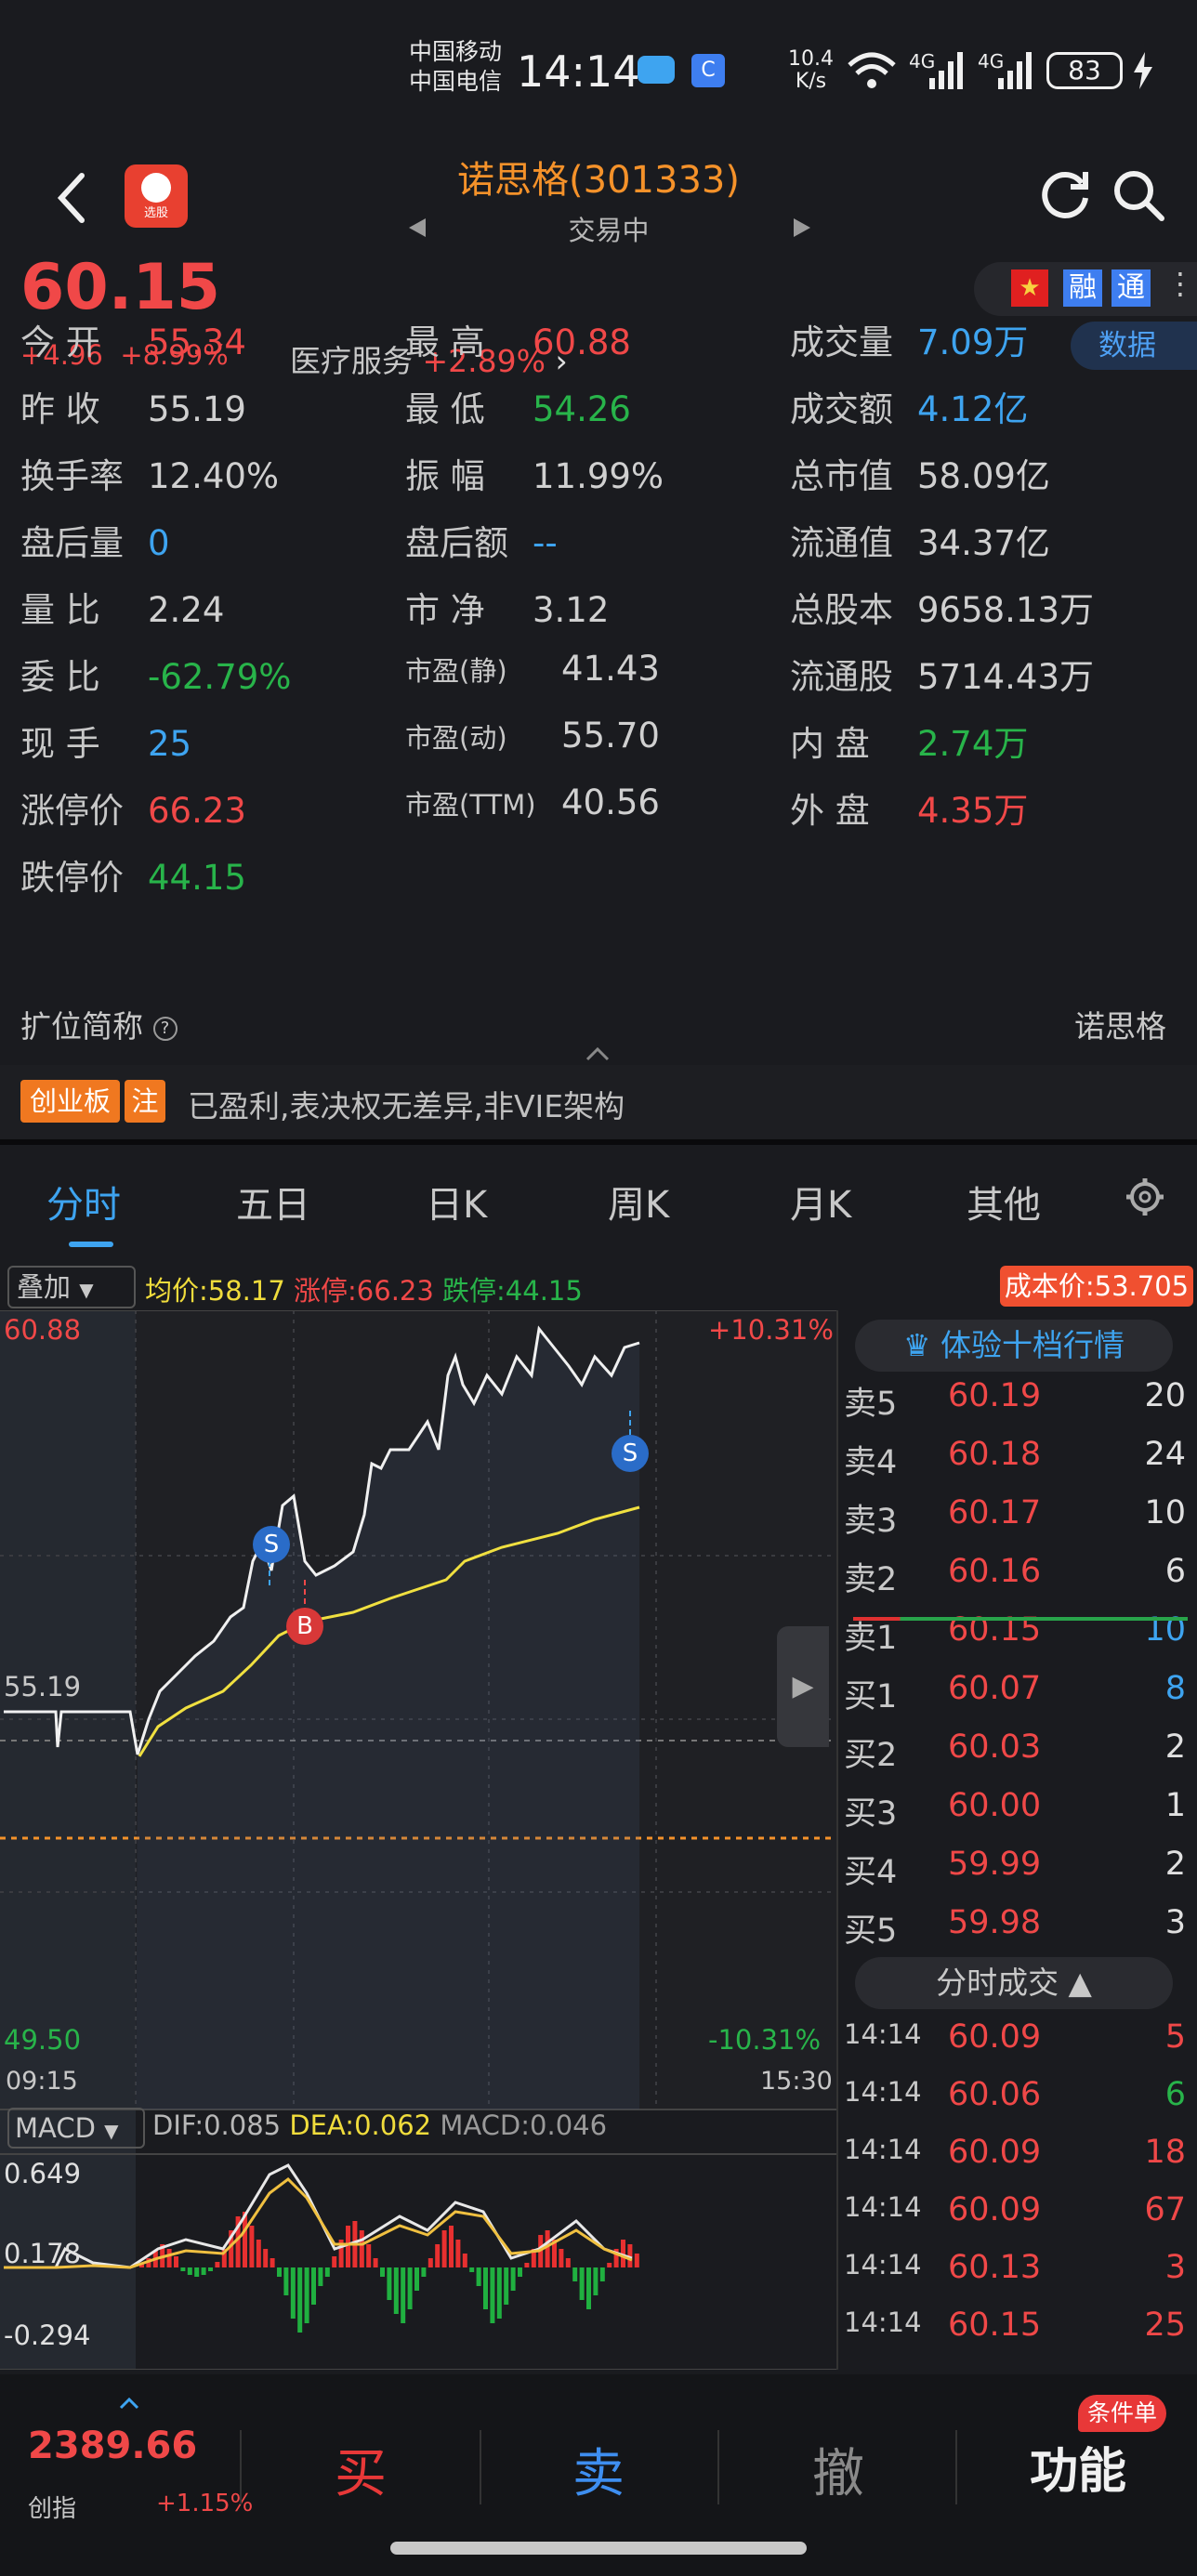 Image resolution: width=1197 pixels, height=2576 pixels. What do you see at coordinates (99, 1024) in the screenshot?
I see `extended-name-label: 扩位简称 ?` at bounding box center [99, 1024].